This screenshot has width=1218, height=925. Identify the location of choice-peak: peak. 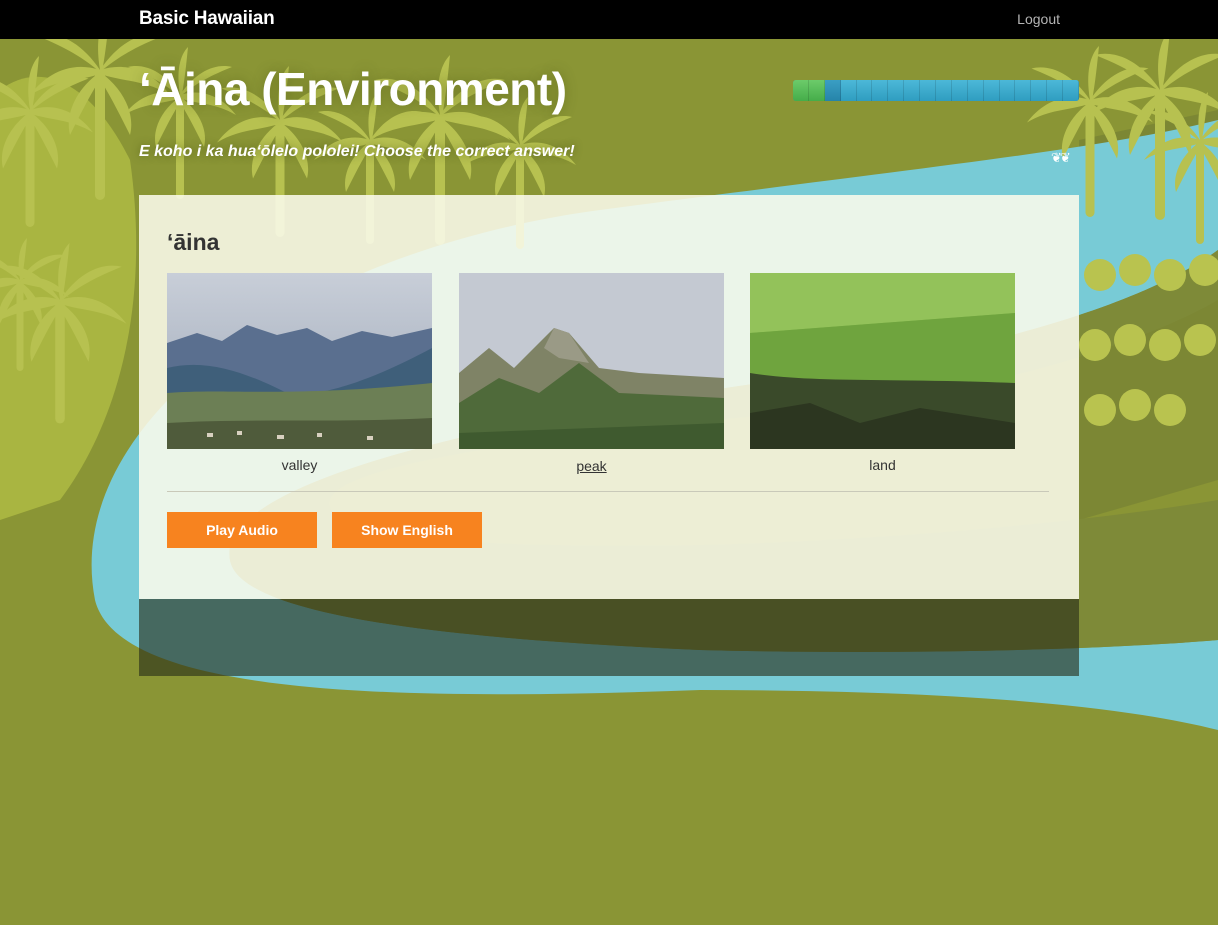
(591, 373).